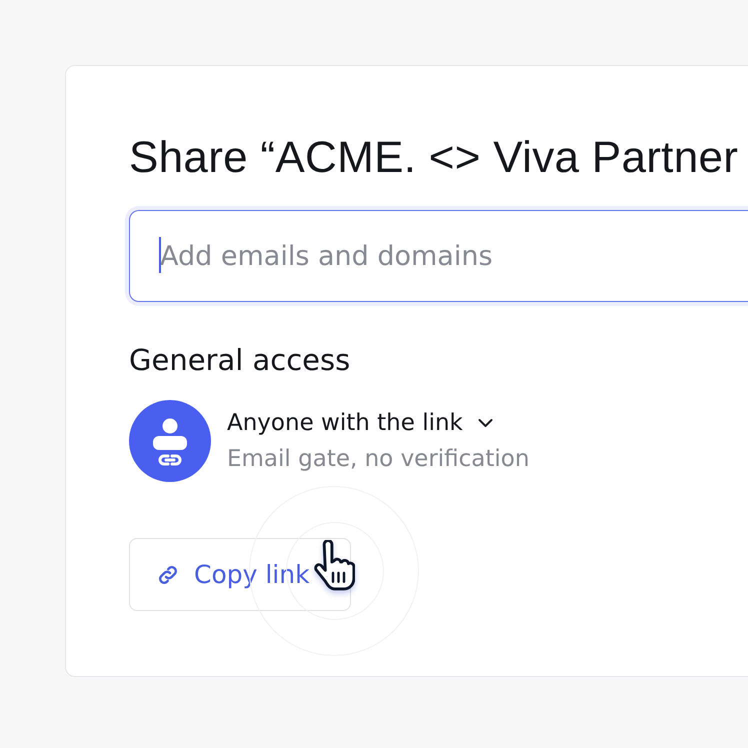 This screenshot has height=748, width=748. What do you see at coordinates (378, 423) in the screenshot?
I see `access-dropdown: Anyone with the link` at bounding box center [378, 423].